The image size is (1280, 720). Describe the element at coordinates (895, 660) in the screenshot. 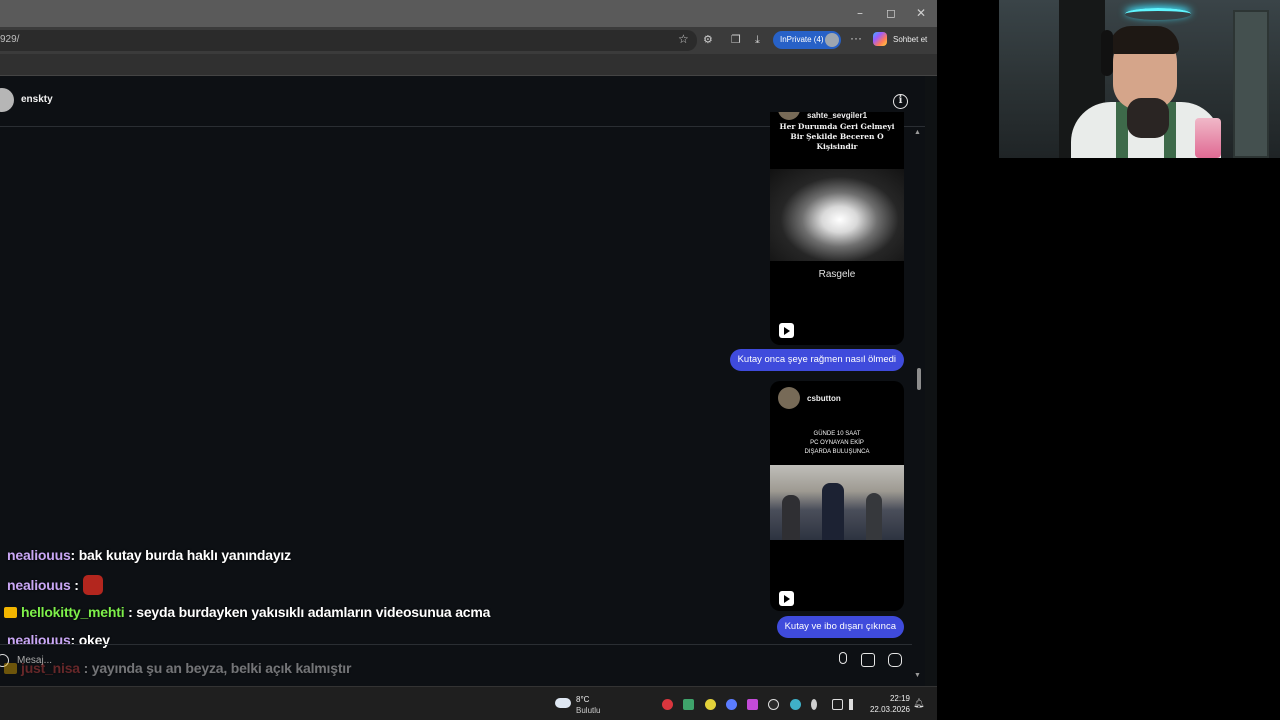

I see `sticker-icon` at that location.